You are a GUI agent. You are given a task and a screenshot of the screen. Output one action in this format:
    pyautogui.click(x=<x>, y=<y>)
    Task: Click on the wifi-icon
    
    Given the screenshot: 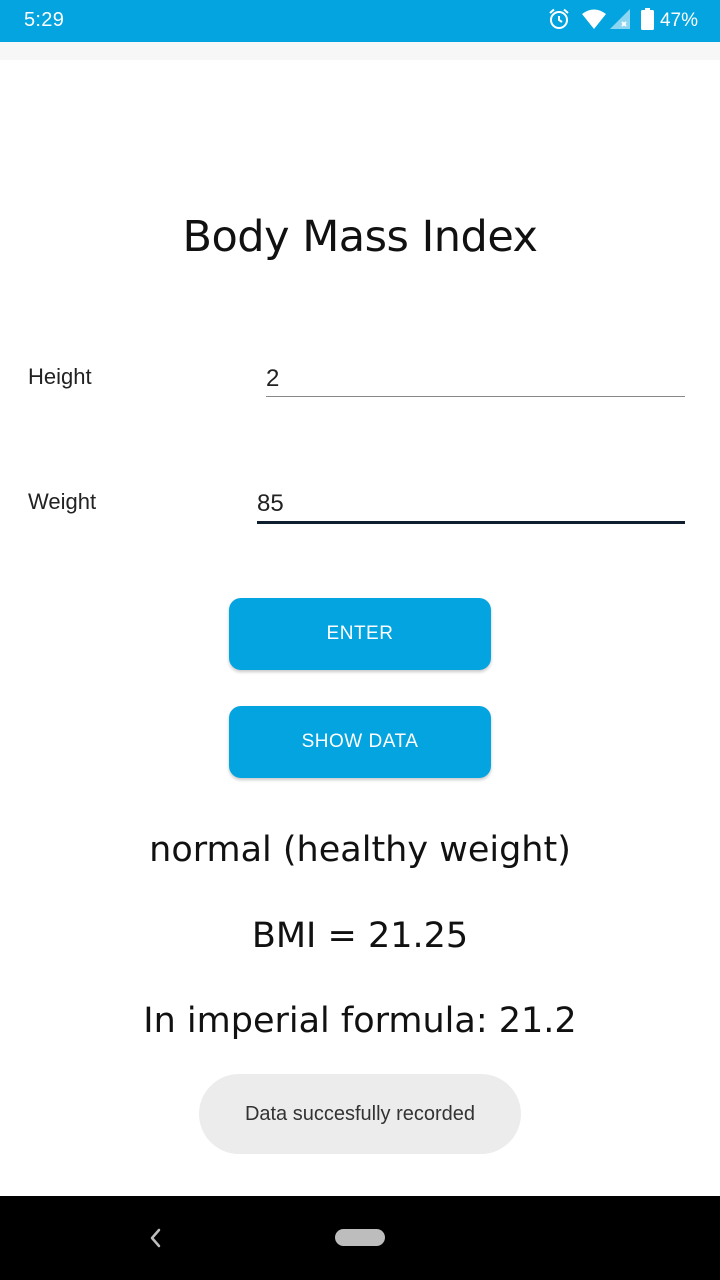 What is the action you would take?
    pyautogui.click(x=594, y=21)
    